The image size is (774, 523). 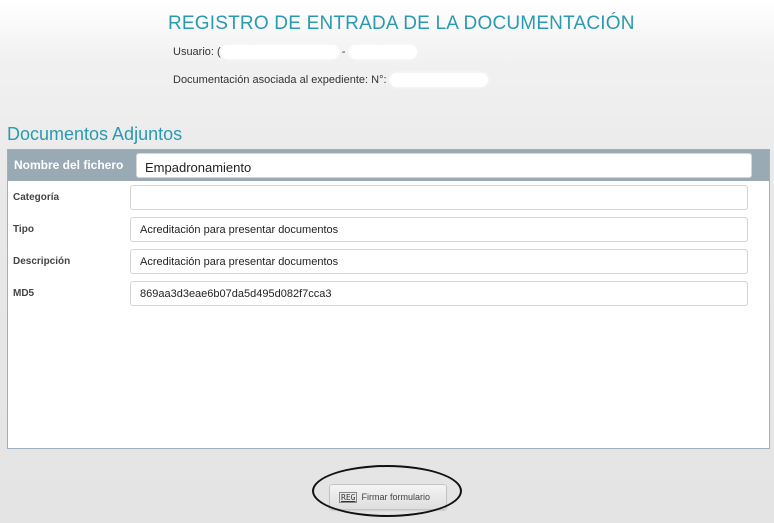 What do you see at coordinates (439, 197) in the screenshot?
I see `categoria-field` at bounding box center [439, 197].